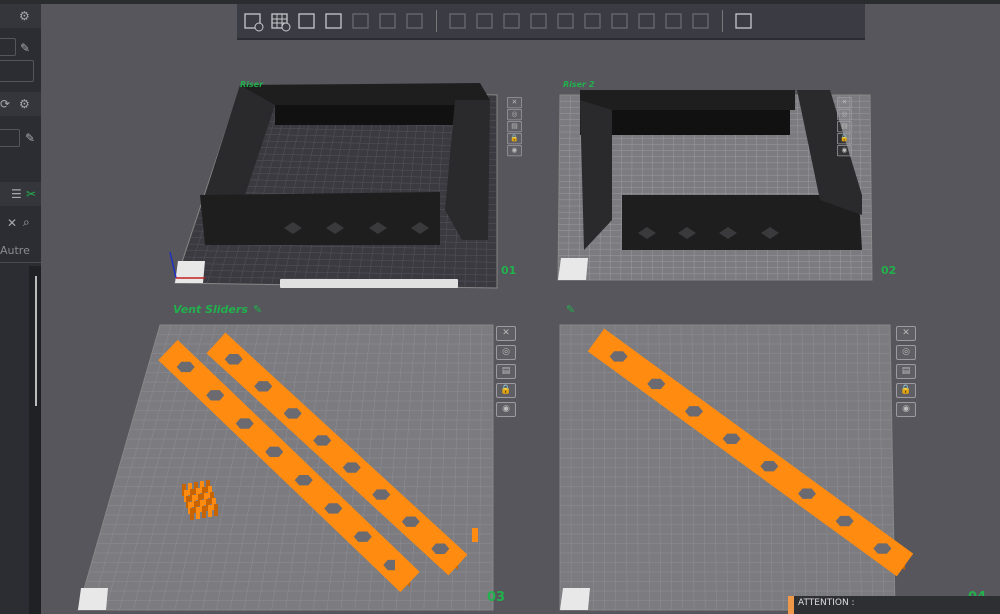  What do you see at coordinates (253, 21) in the screenshot?
I see `add-object-icon` at bounding box center [253, 21].